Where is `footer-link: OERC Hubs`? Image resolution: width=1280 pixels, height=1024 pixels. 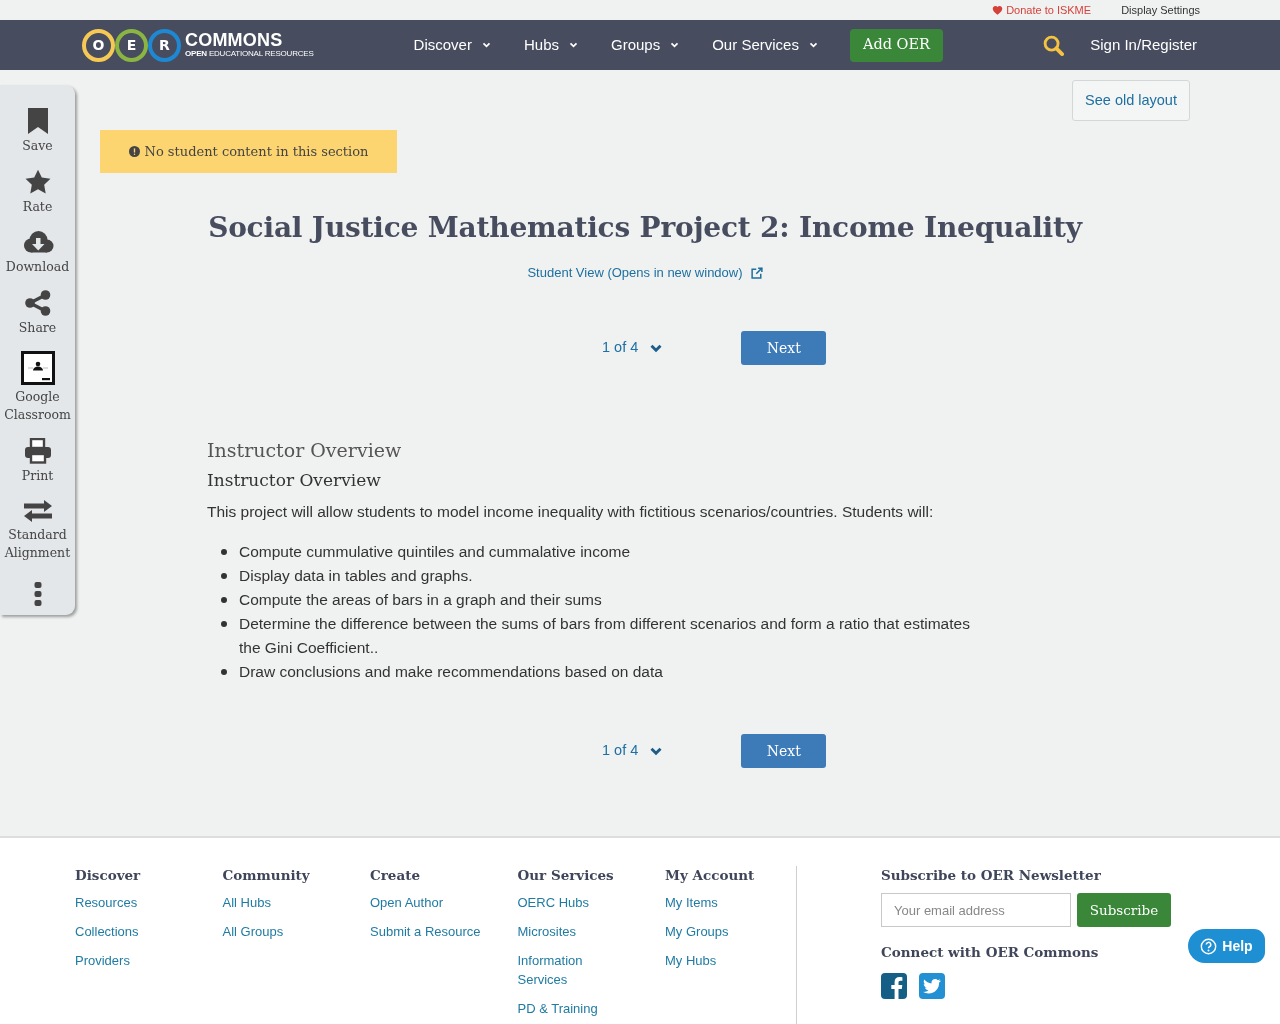
footer-link: OERC Hubs is located at coordinates (574, 902).